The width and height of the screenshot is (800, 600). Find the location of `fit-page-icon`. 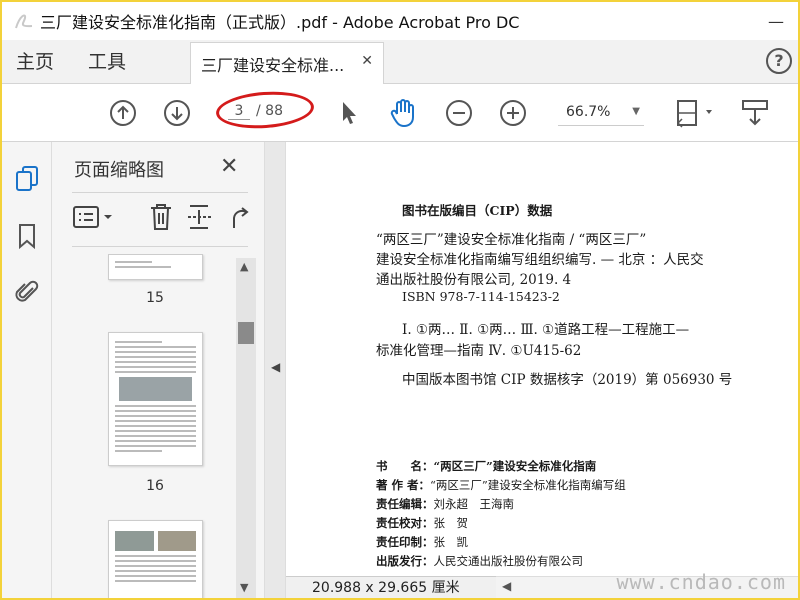

fit-page-icon is located at coordinates (692, 113).